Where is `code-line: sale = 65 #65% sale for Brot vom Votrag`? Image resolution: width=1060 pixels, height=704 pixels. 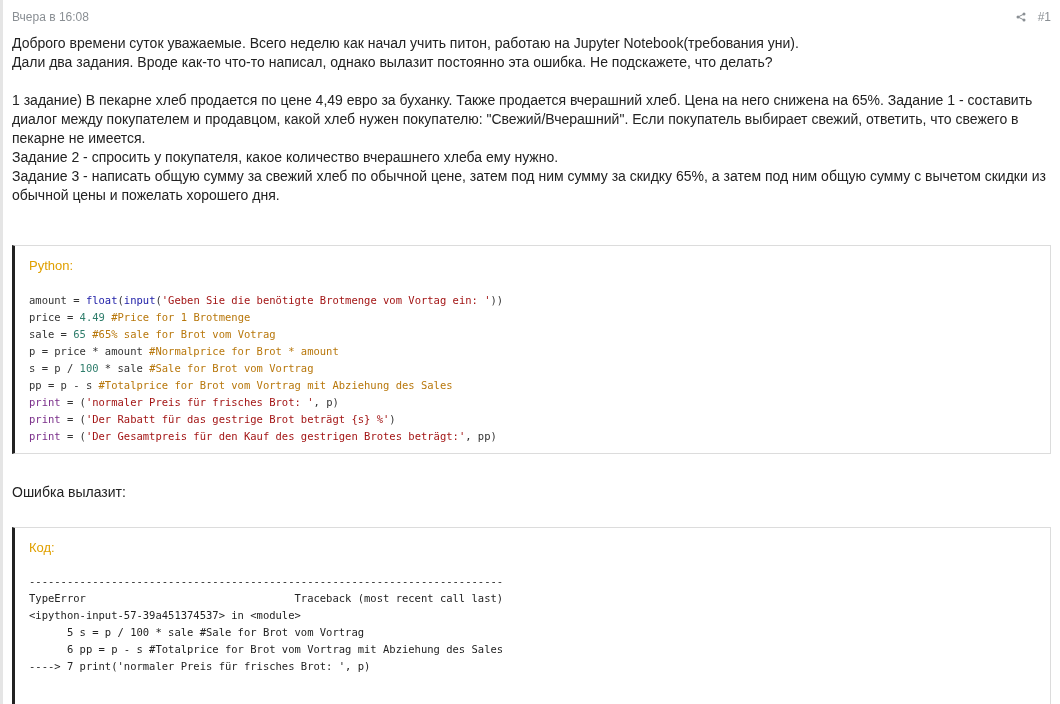
code-line: sale = 65 #65% sale for Brot vom Votrag is located at coordinates (152, 334).